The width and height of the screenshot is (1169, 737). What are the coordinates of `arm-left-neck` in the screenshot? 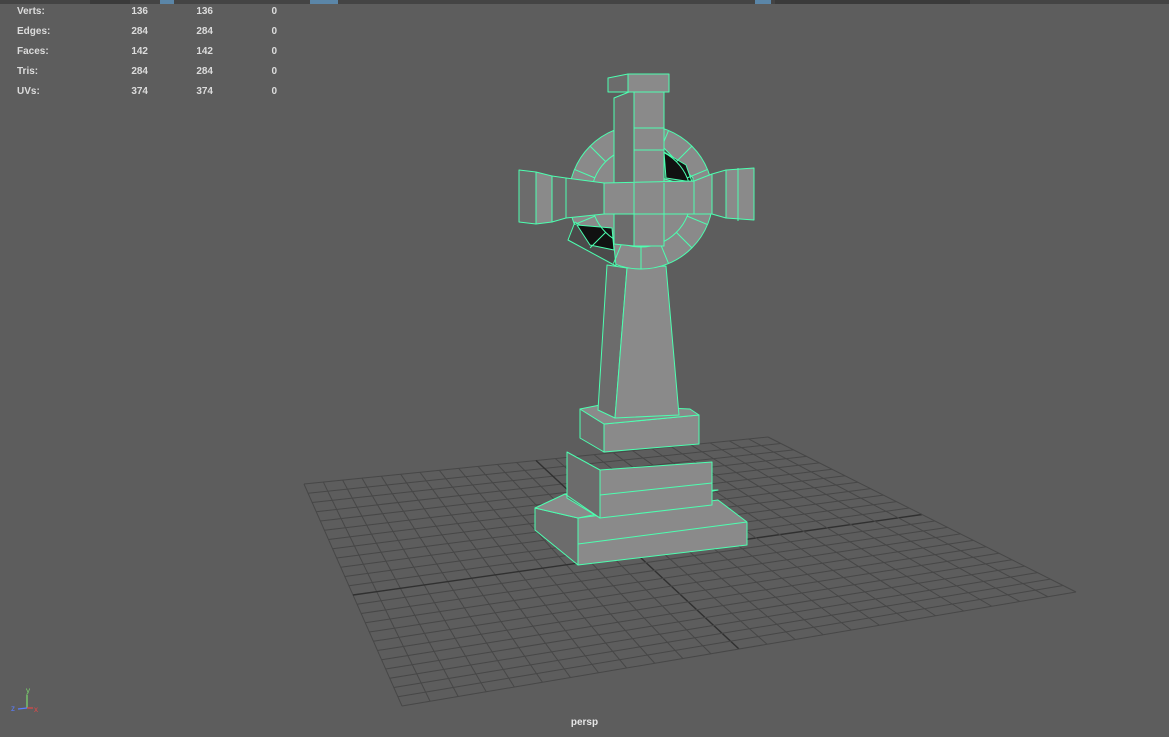 It's located at (559, 199).